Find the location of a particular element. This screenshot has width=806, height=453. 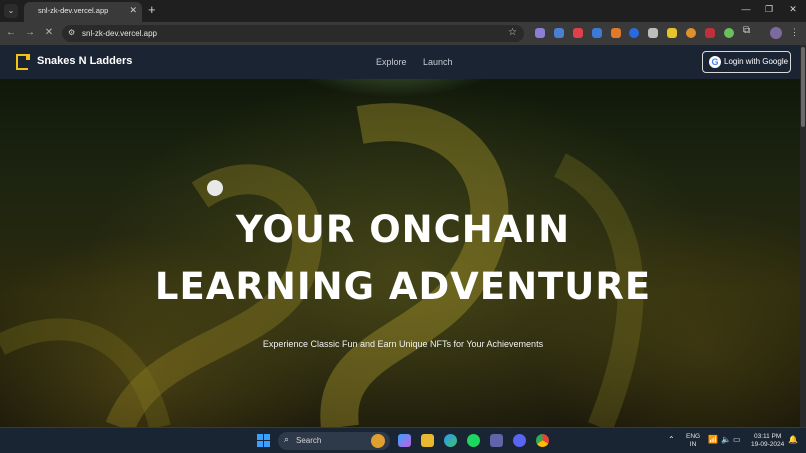

nav-explore: Explore is located at coordinates (391, 62).